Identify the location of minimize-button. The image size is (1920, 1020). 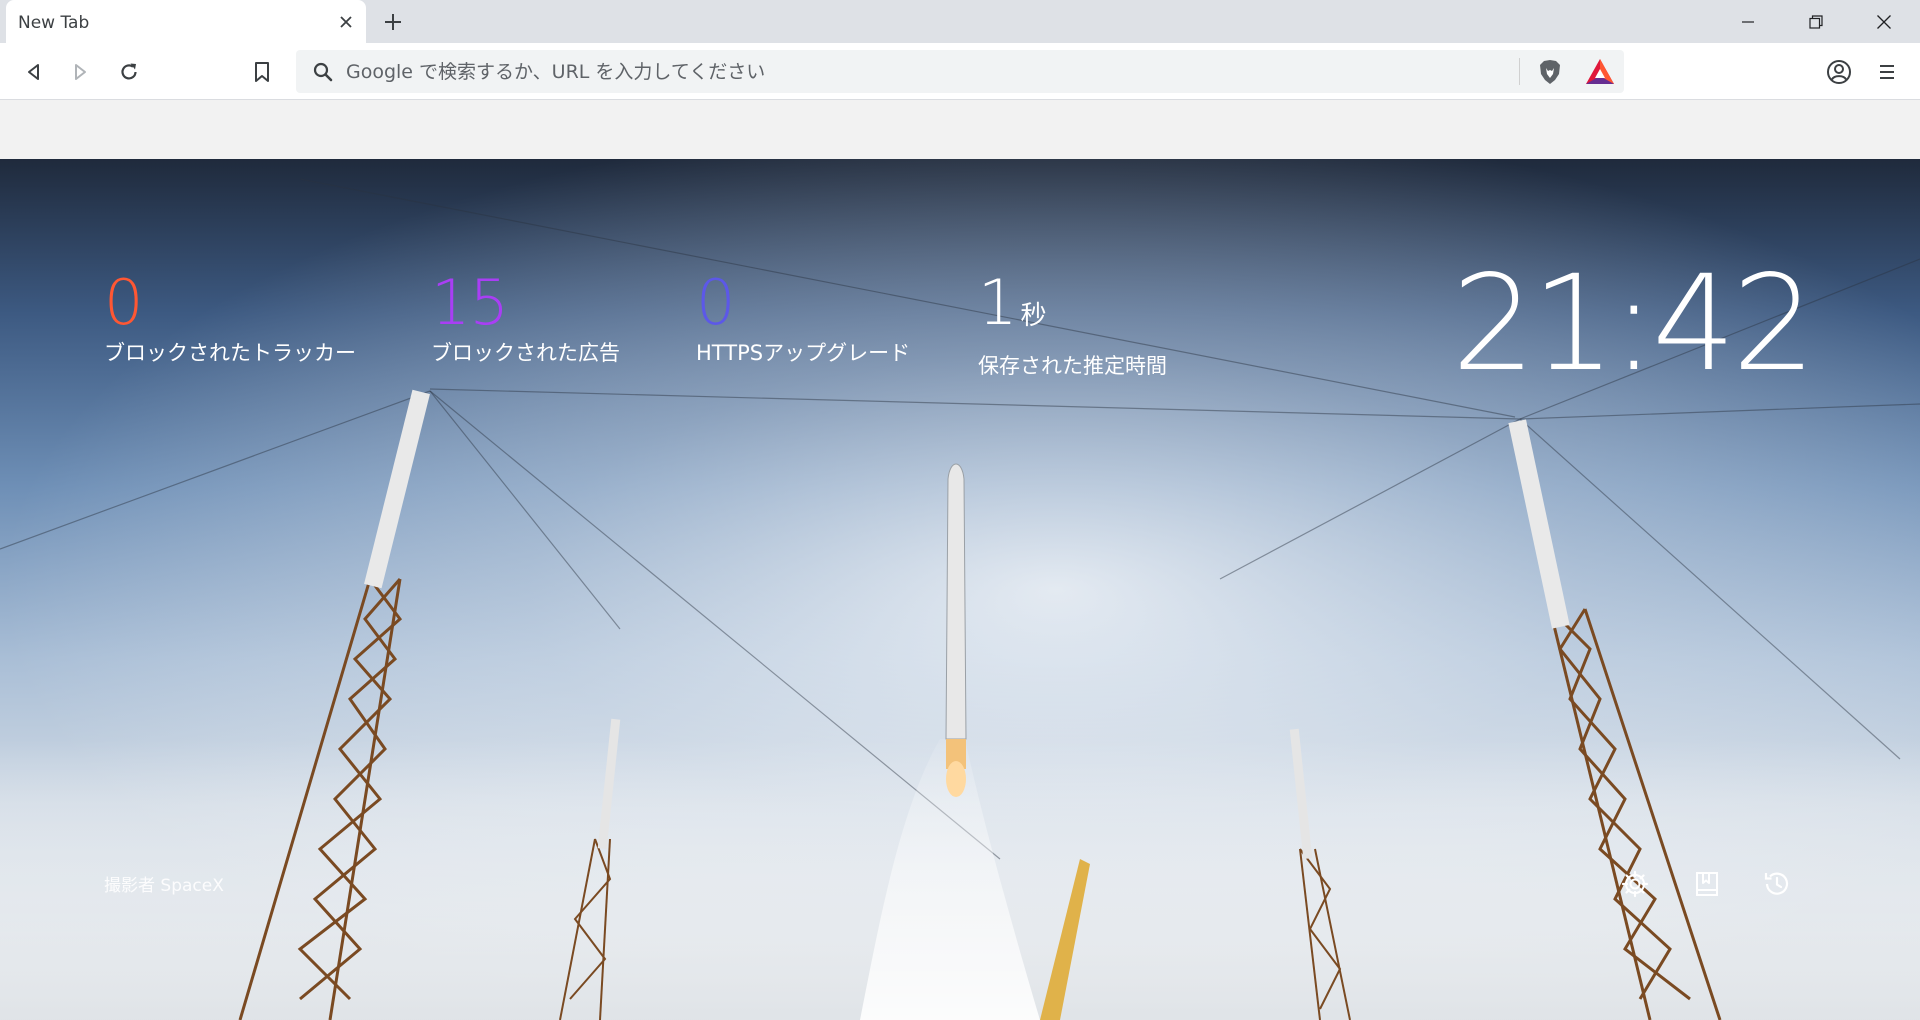
(1748, 21).